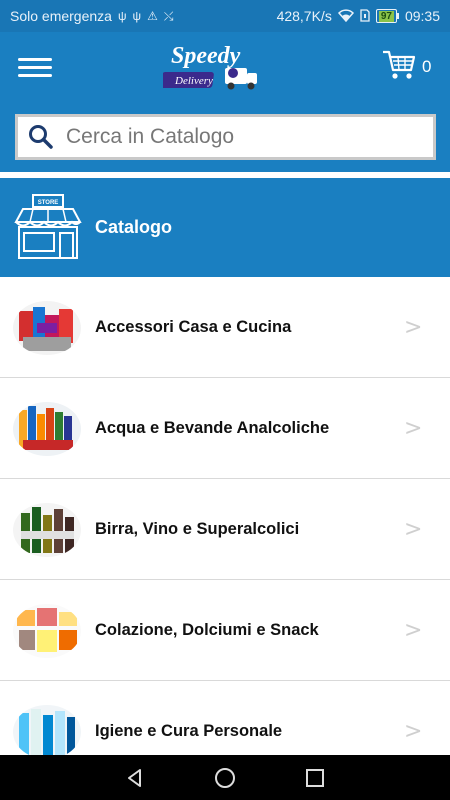 This screenshot has width=450, height=800. Describe the element at coordinates (168, 16) in the screenshot. I see `activity-icon: ⤯` at that location.